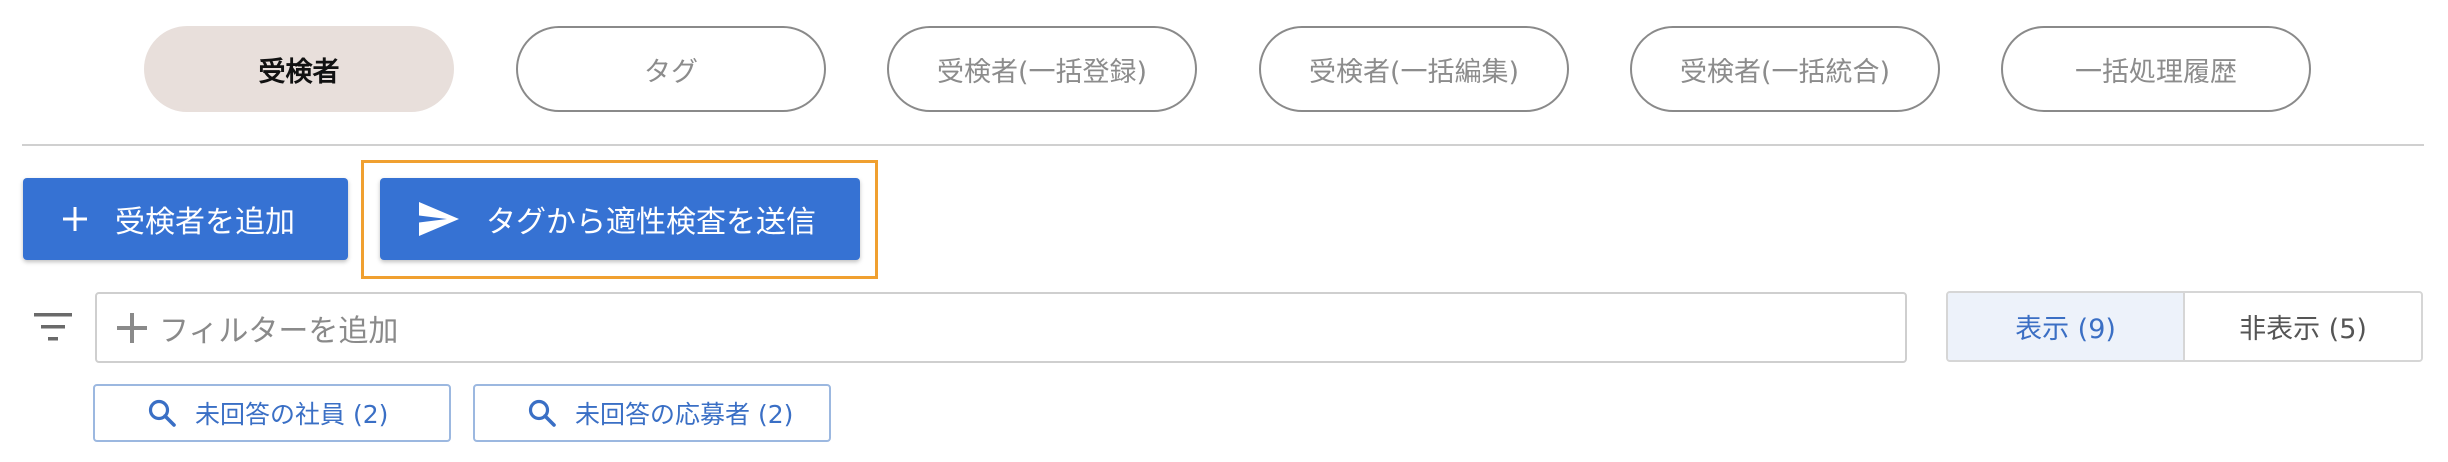 Image resolution: width=2448 pixels, height=462 pixels. I want to click on quick-filter-label: 未回答の社員 (2), so click(292, 414).